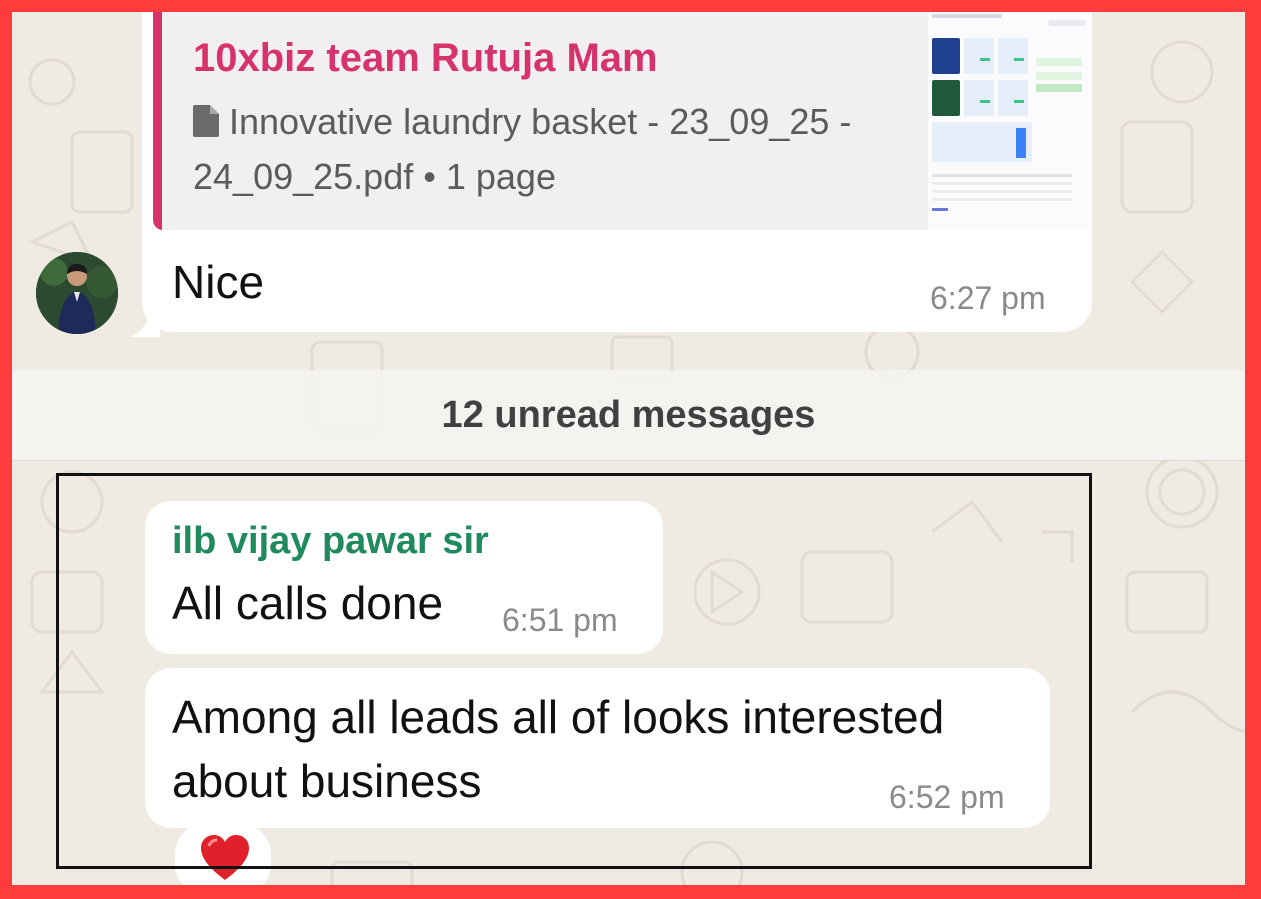  What do you see at coordinates (1009, 121) in the screenshot?
I see `pdf-thumbnail` at bounding box center [1009, 121].